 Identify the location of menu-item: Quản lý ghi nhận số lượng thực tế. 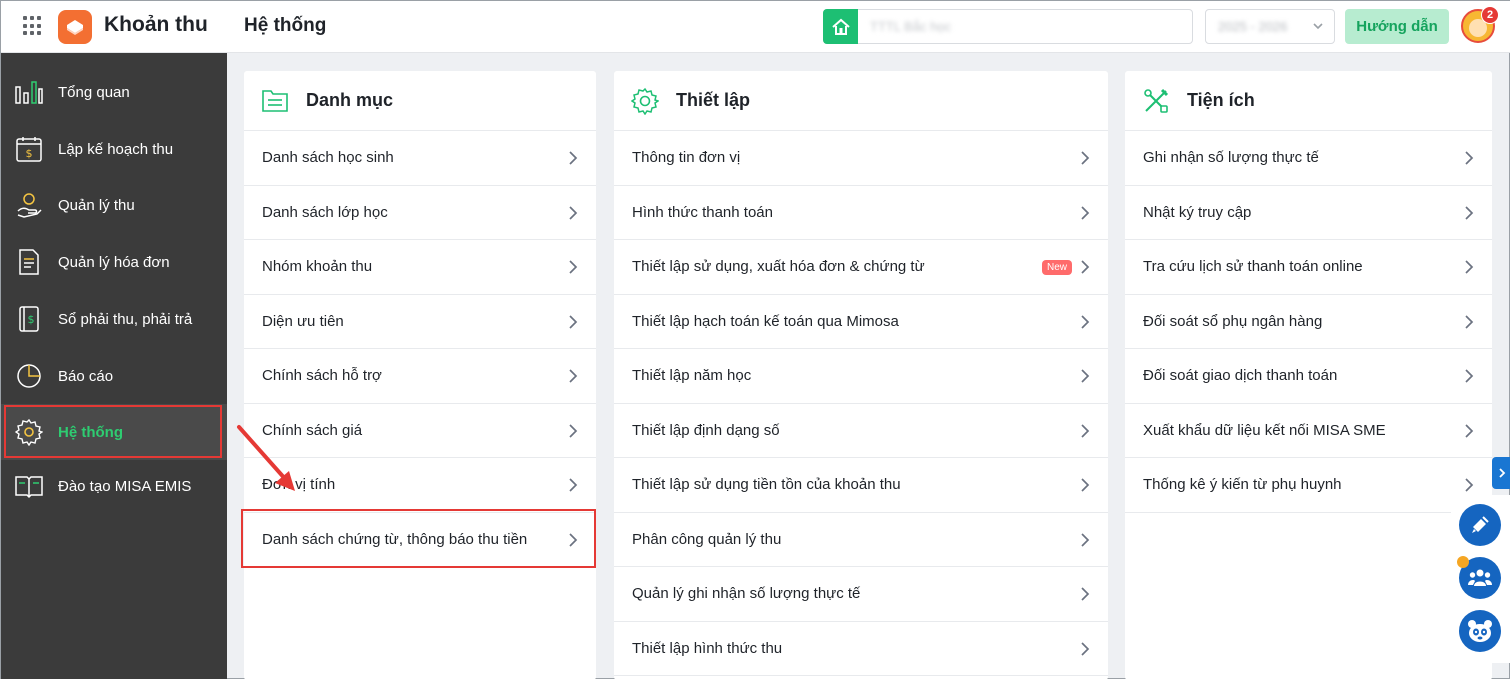
(861, 594).